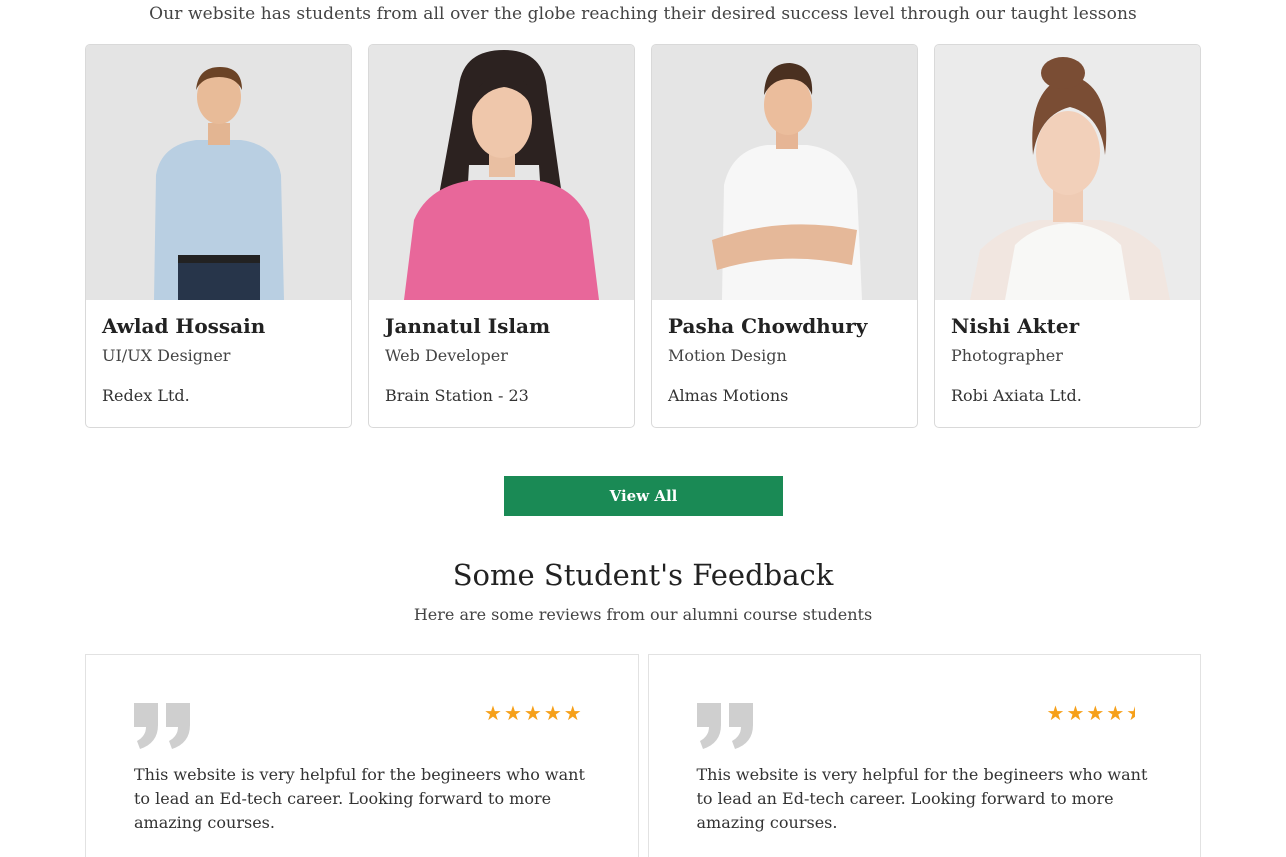 The height and width of the screenshot is (857, 1286). What do you see at coordinates (166, 355) in the screenshot?
I see `student-role: UI/UX Designer` at bounding box center [166, 355].